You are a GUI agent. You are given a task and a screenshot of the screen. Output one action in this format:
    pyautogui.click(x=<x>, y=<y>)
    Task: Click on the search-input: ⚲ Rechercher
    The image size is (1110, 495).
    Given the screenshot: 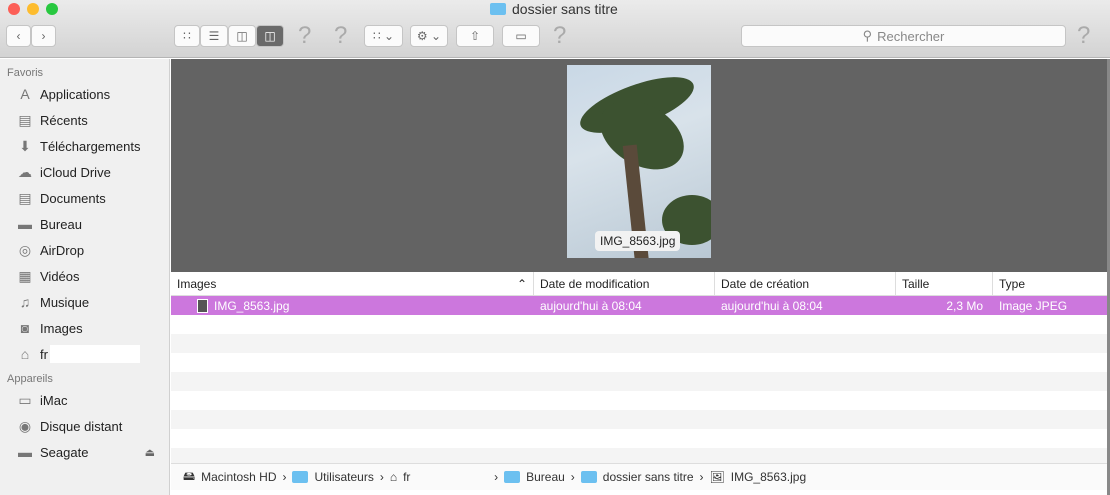 What is the action you would take?
    pyautogui.click(x=903, y=36)
    